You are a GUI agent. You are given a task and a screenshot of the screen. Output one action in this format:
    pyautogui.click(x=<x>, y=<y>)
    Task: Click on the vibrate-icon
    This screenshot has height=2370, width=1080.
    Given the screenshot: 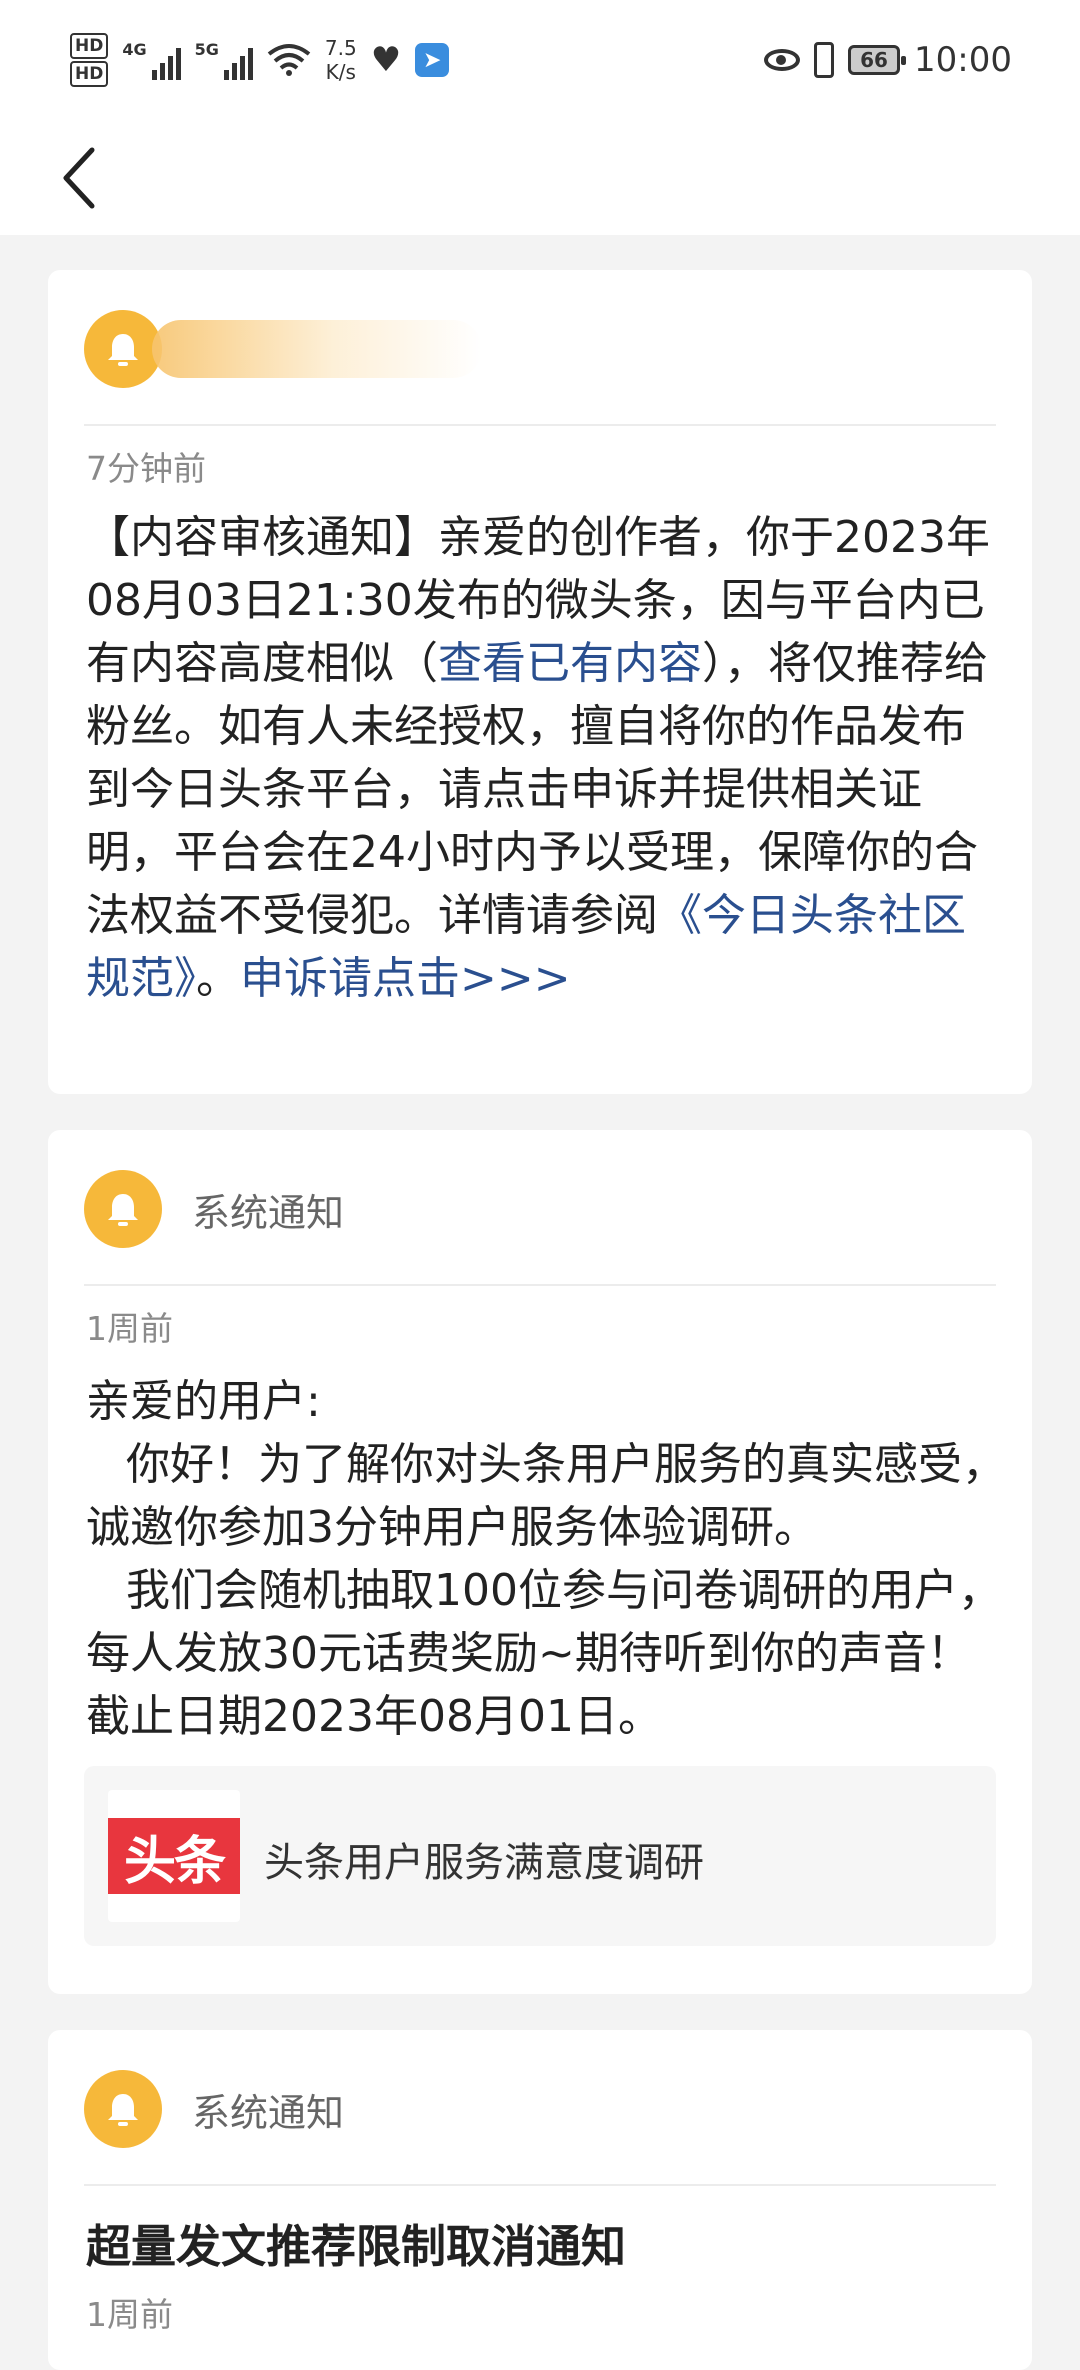 What is the action you would take?
    pyautogui.click(x=824, y=60)
    